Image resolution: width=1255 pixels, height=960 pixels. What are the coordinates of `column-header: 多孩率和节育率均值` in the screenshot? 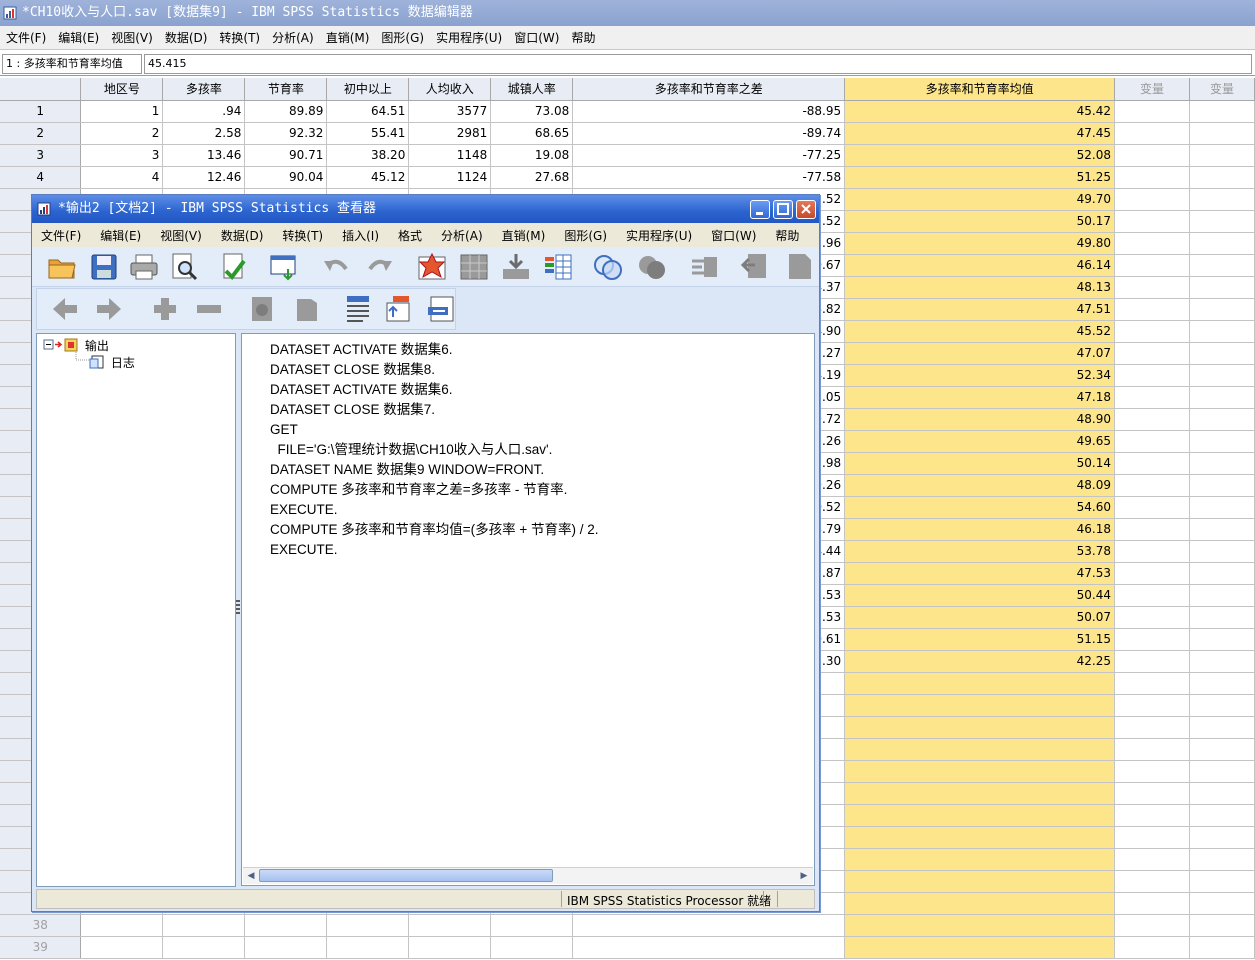 It's located at (980, 89).